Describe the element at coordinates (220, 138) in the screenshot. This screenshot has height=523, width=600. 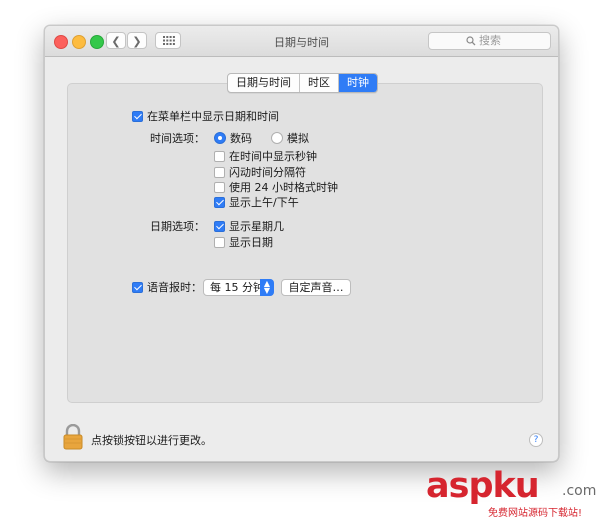
I see `radio-digital` at that location.